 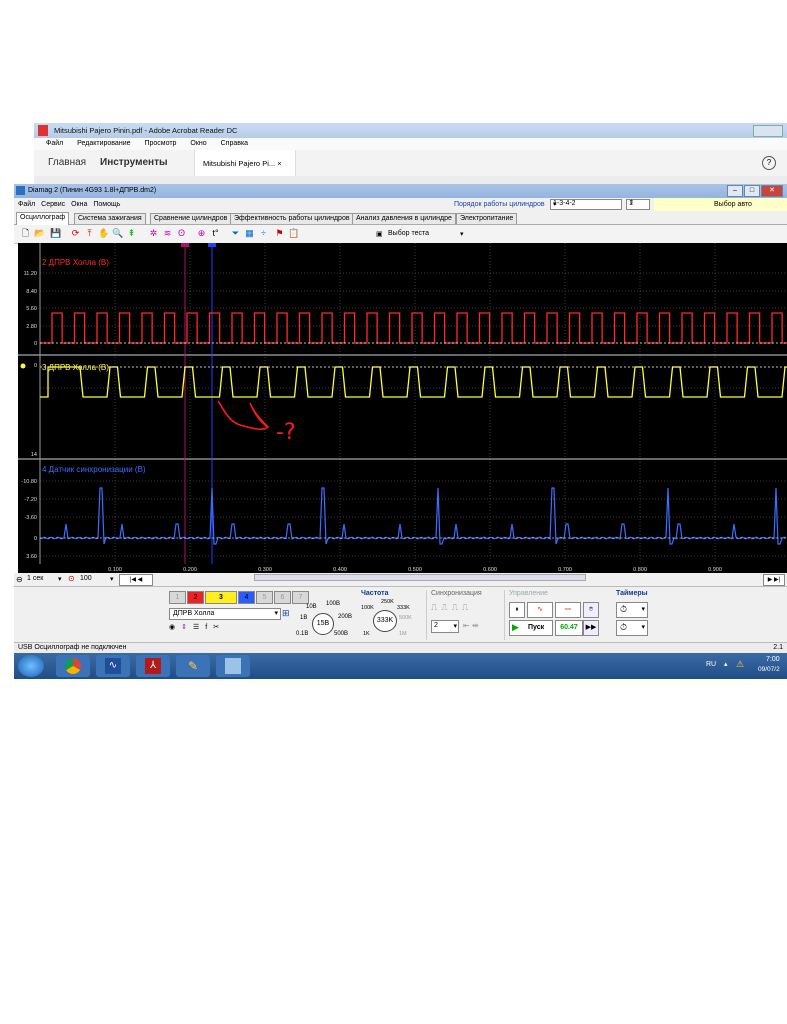 I want to click on image-taskbar-button, so click(x=233, y=666).